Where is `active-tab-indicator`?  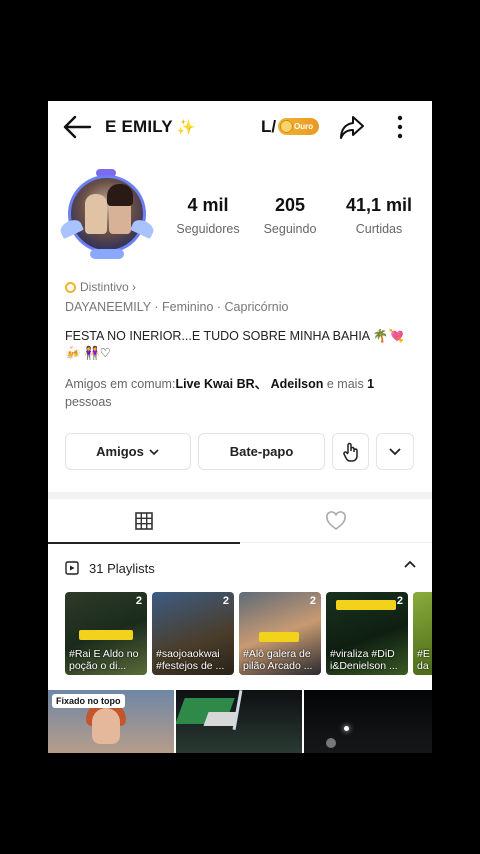
active-tab-indicator is located at coordinates (144, 543).